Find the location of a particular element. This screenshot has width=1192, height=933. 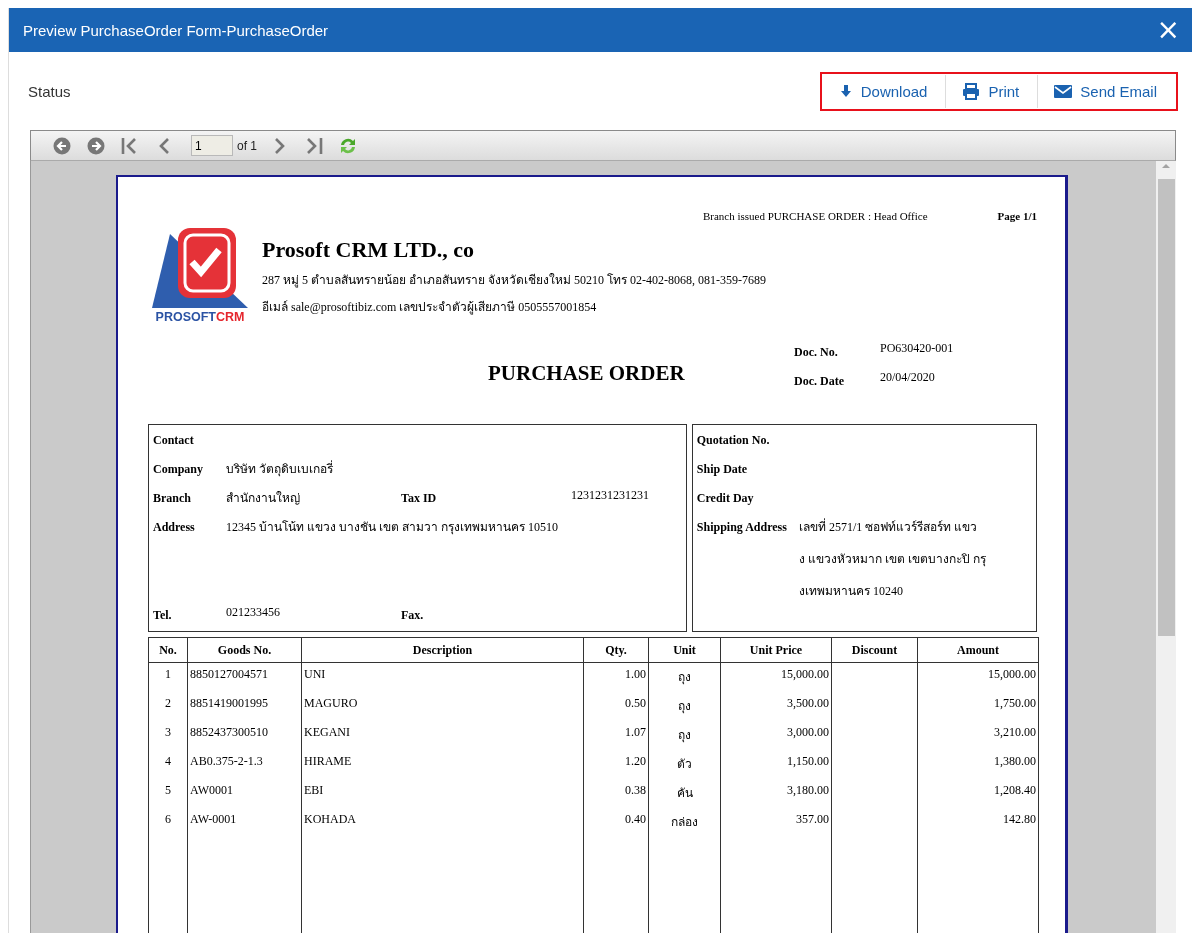

table-cell: 0.40 is located at coordinates (635, 818).